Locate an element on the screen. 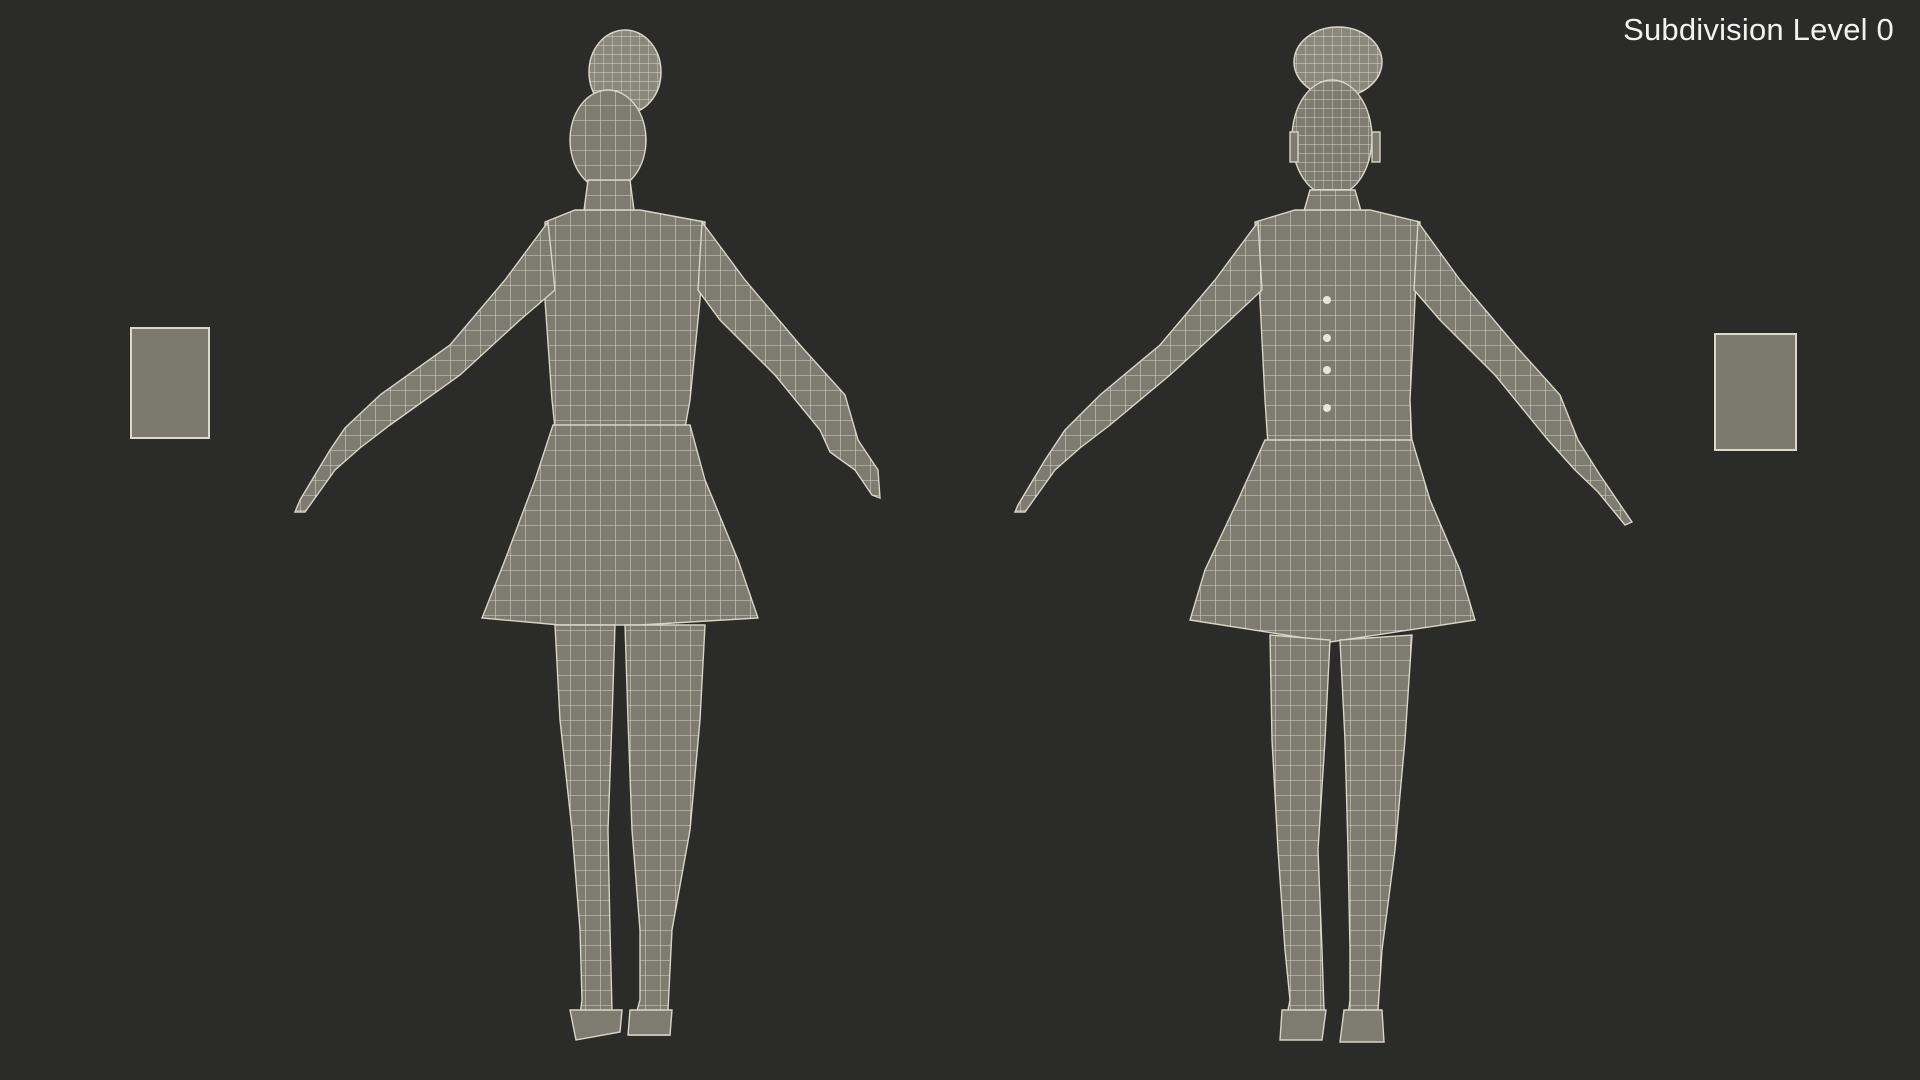 The image size is (1920, 1080). reference-plane-right is located at coordinates (1755, 392).